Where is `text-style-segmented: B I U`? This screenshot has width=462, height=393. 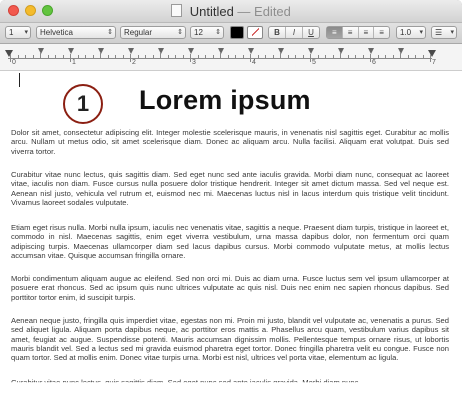
text-style-segmented: B I U is located at coordinates (294, 32).